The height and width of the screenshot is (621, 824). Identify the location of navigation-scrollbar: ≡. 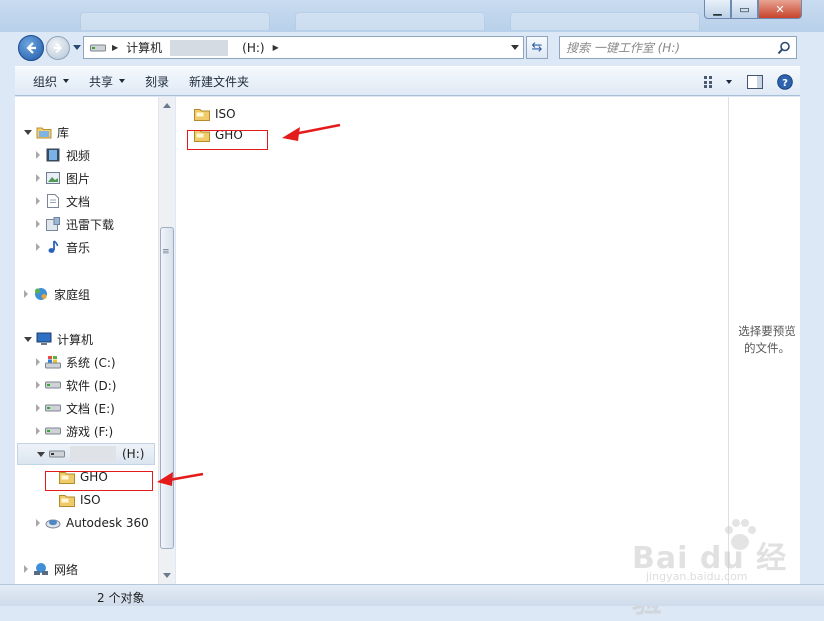
(166, 340).